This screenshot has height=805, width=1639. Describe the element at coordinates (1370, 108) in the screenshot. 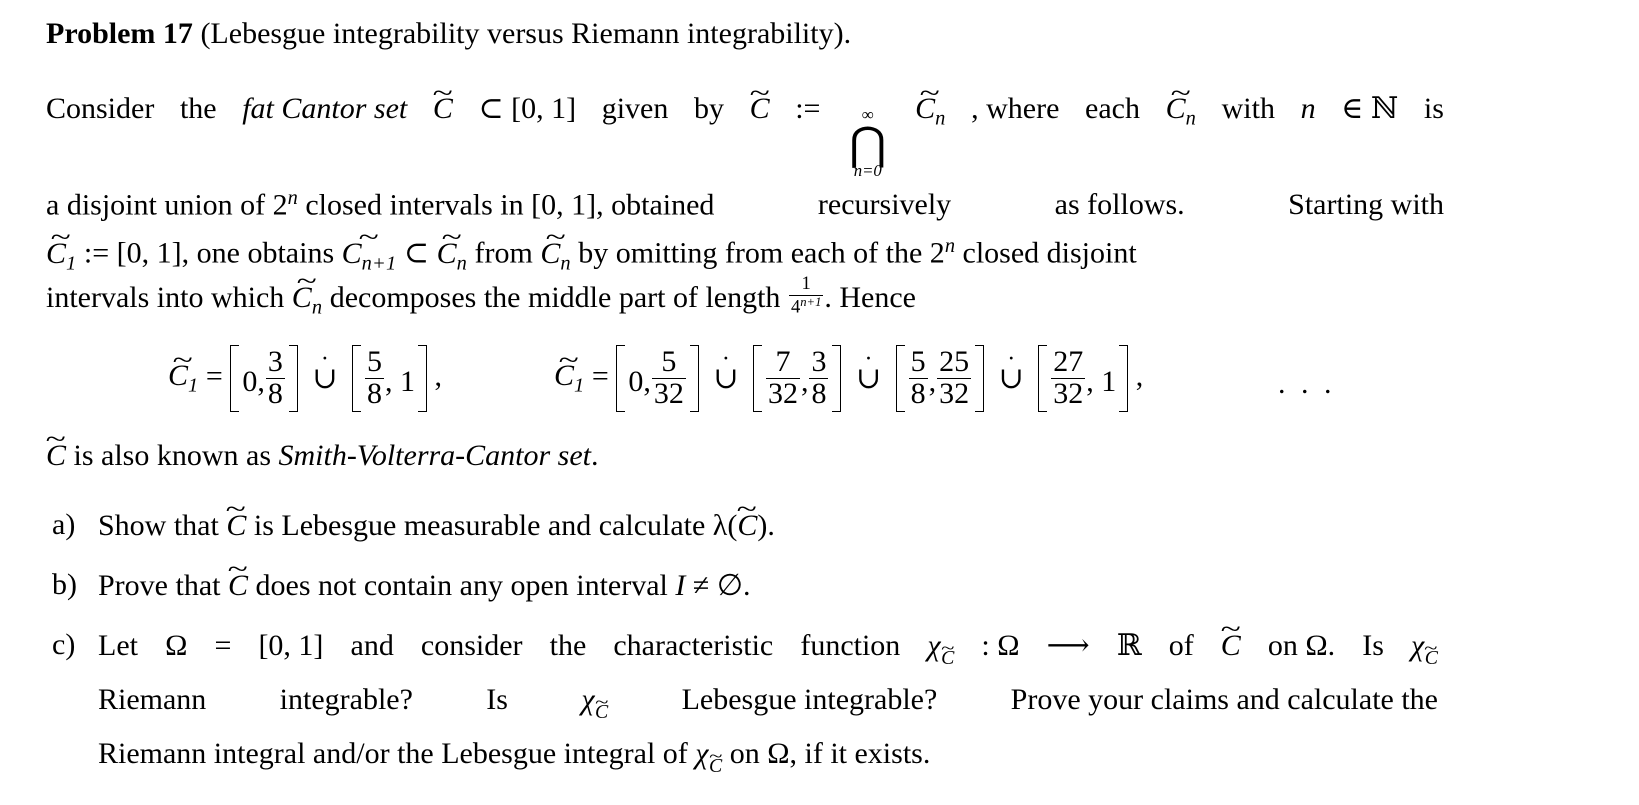

I see `element-of-naturals: ∈ ℕ` at that location.